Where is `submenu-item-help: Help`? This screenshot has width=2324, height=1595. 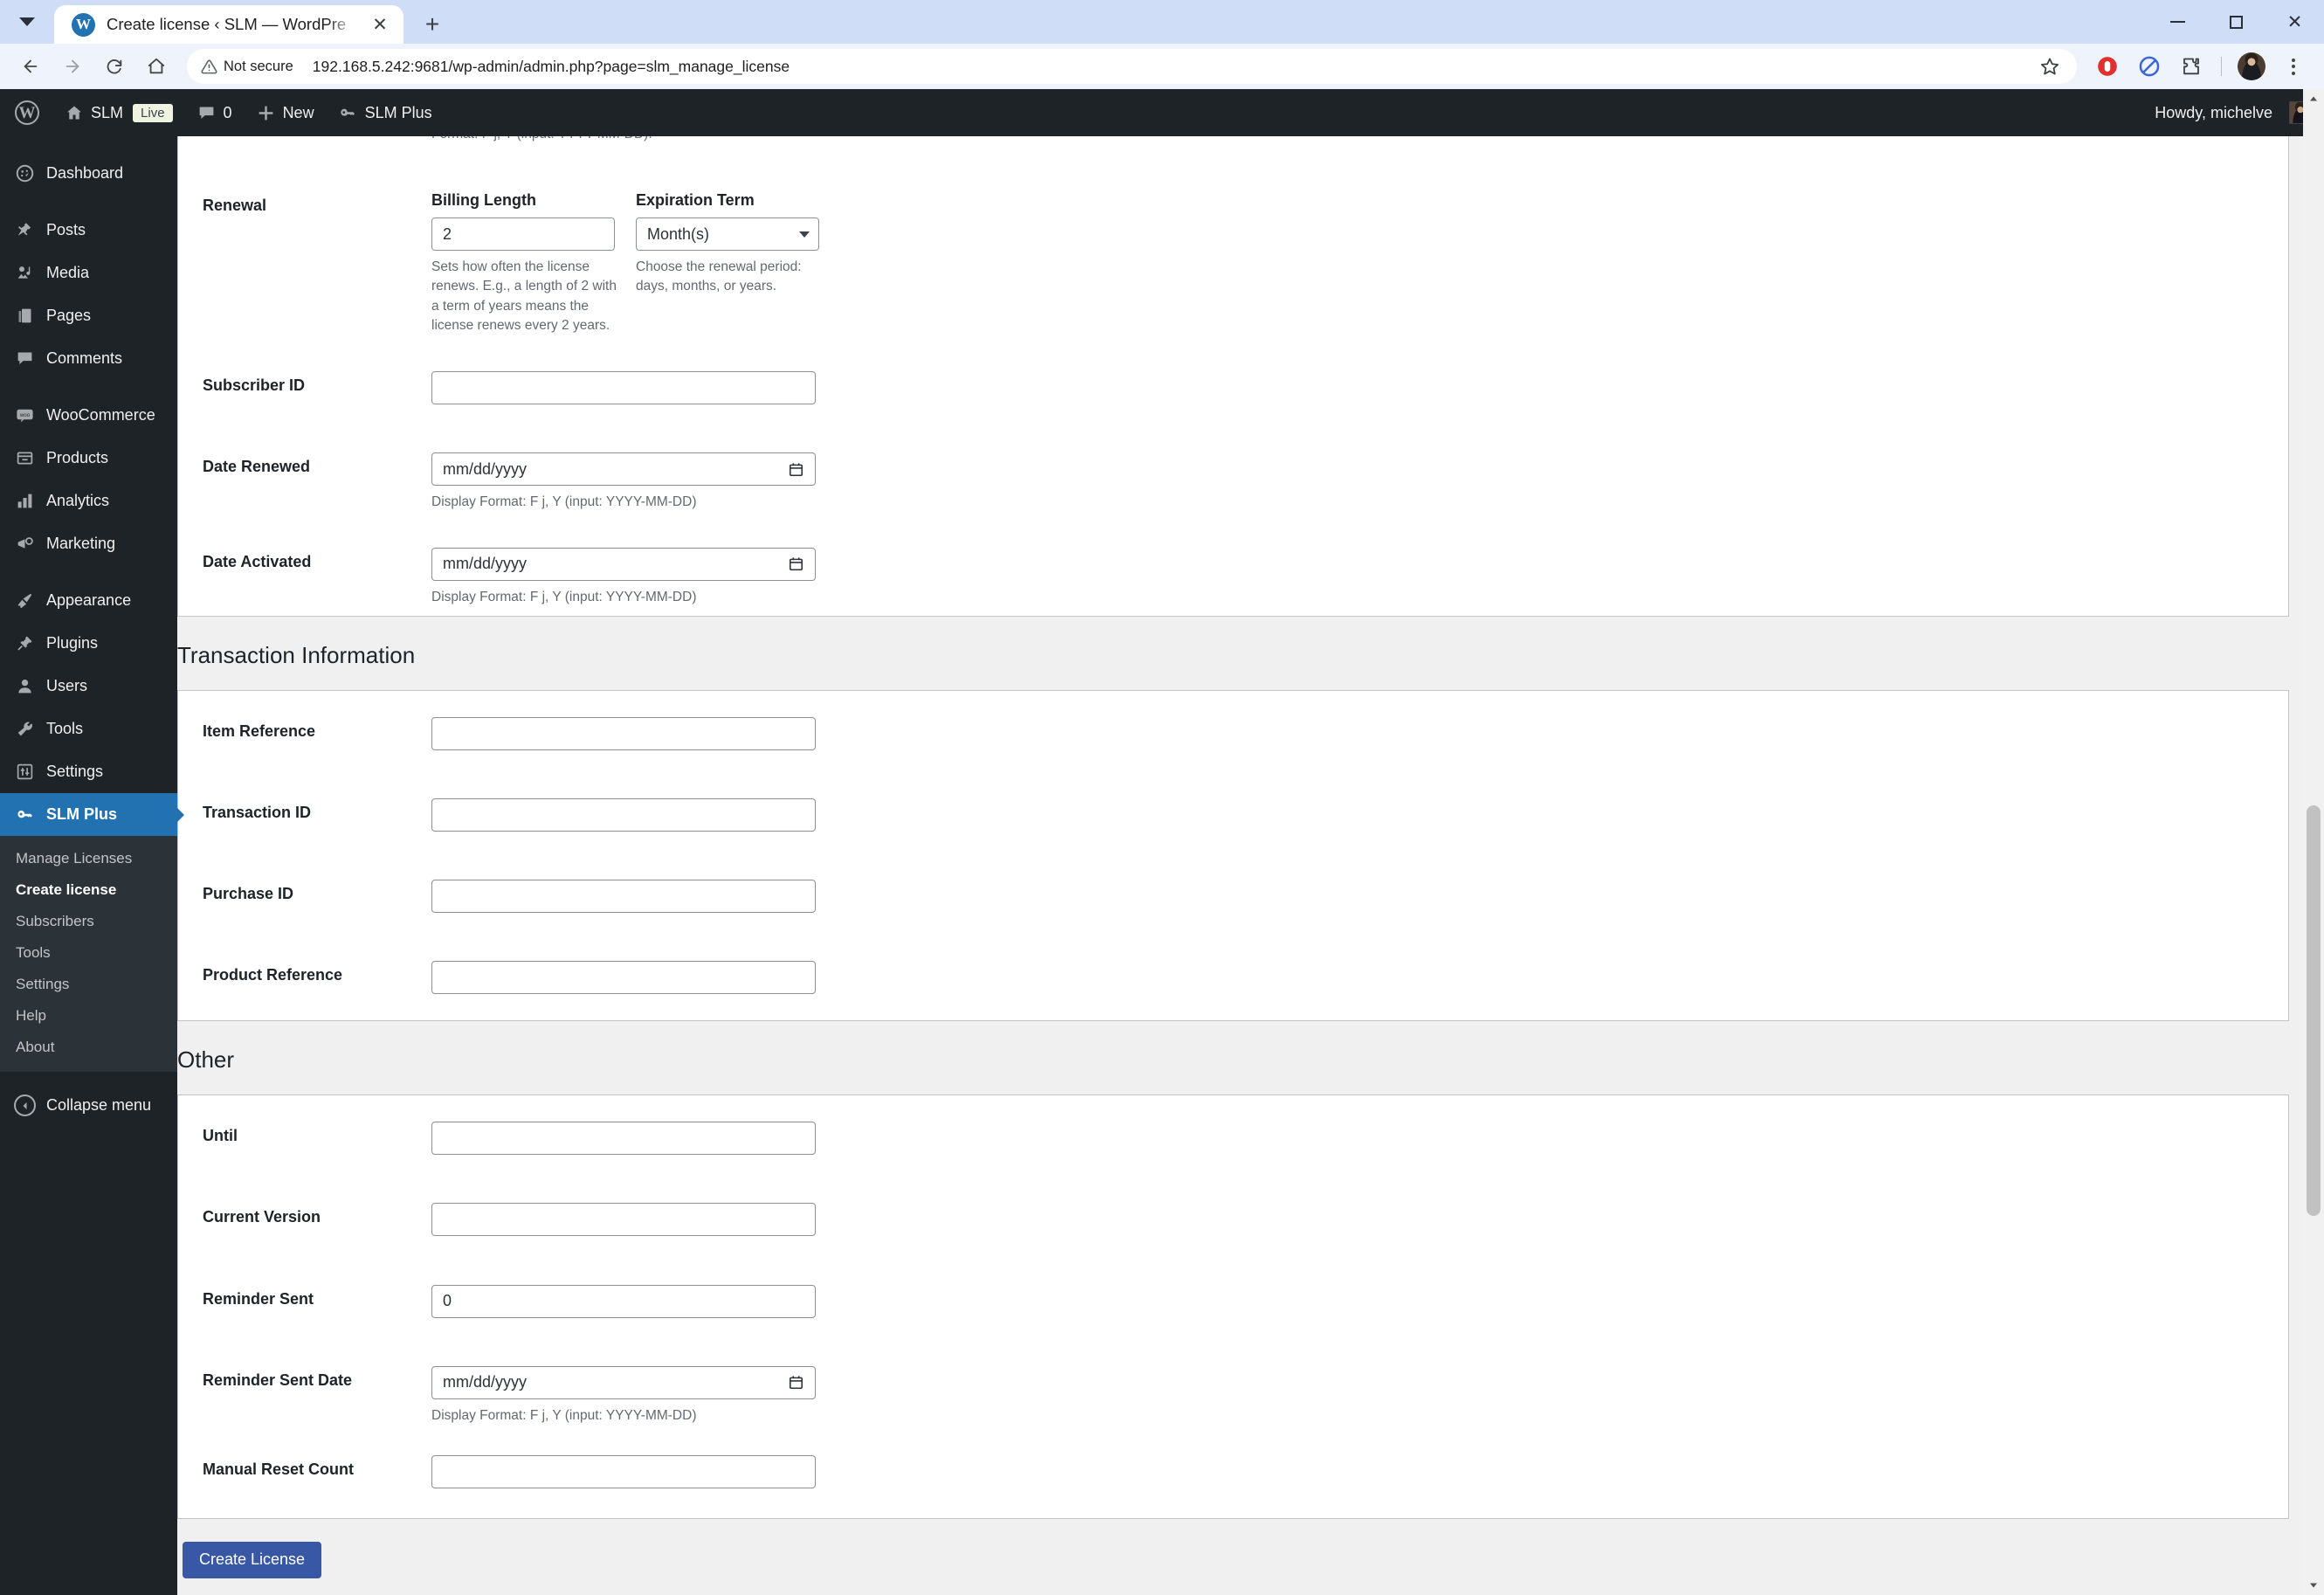 submenu-item-help: Help is located at coordinates (88, 1016).